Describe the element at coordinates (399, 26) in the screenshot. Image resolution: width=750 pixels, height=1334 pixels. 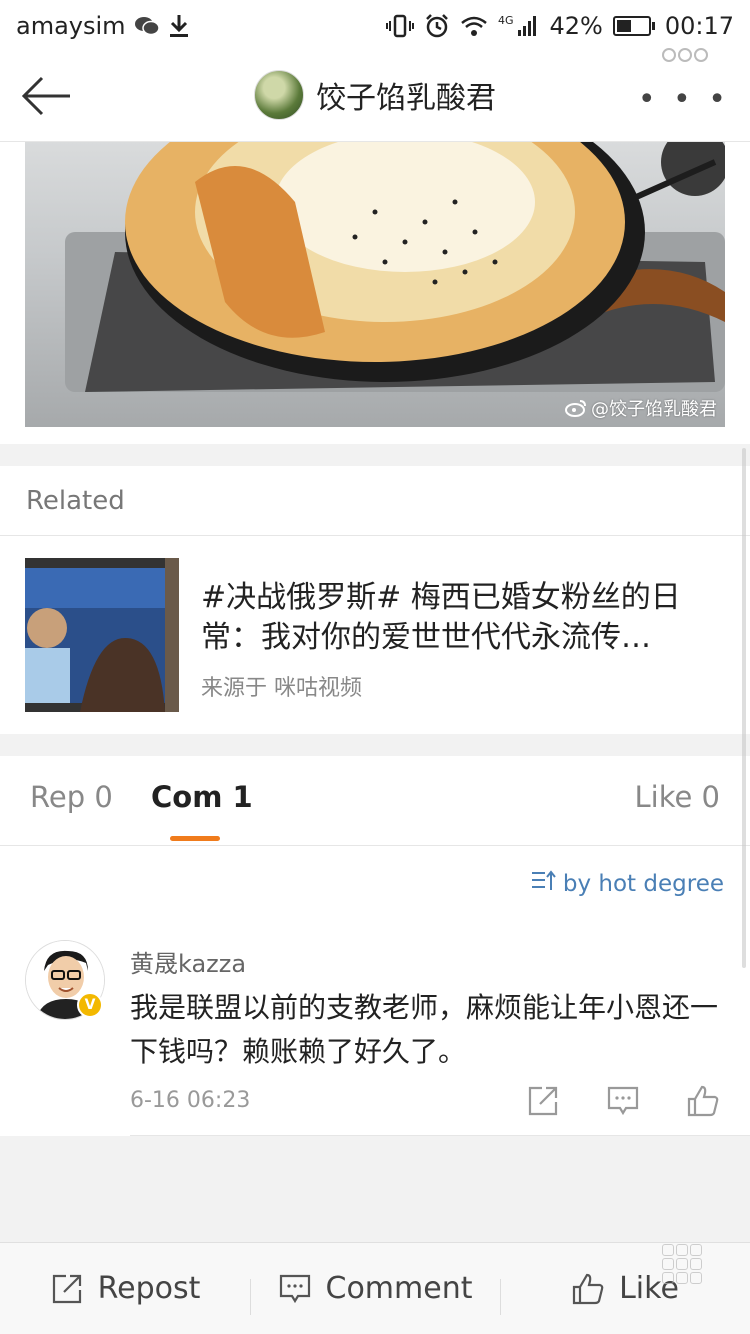
I see `vibrate-icon` at that location.